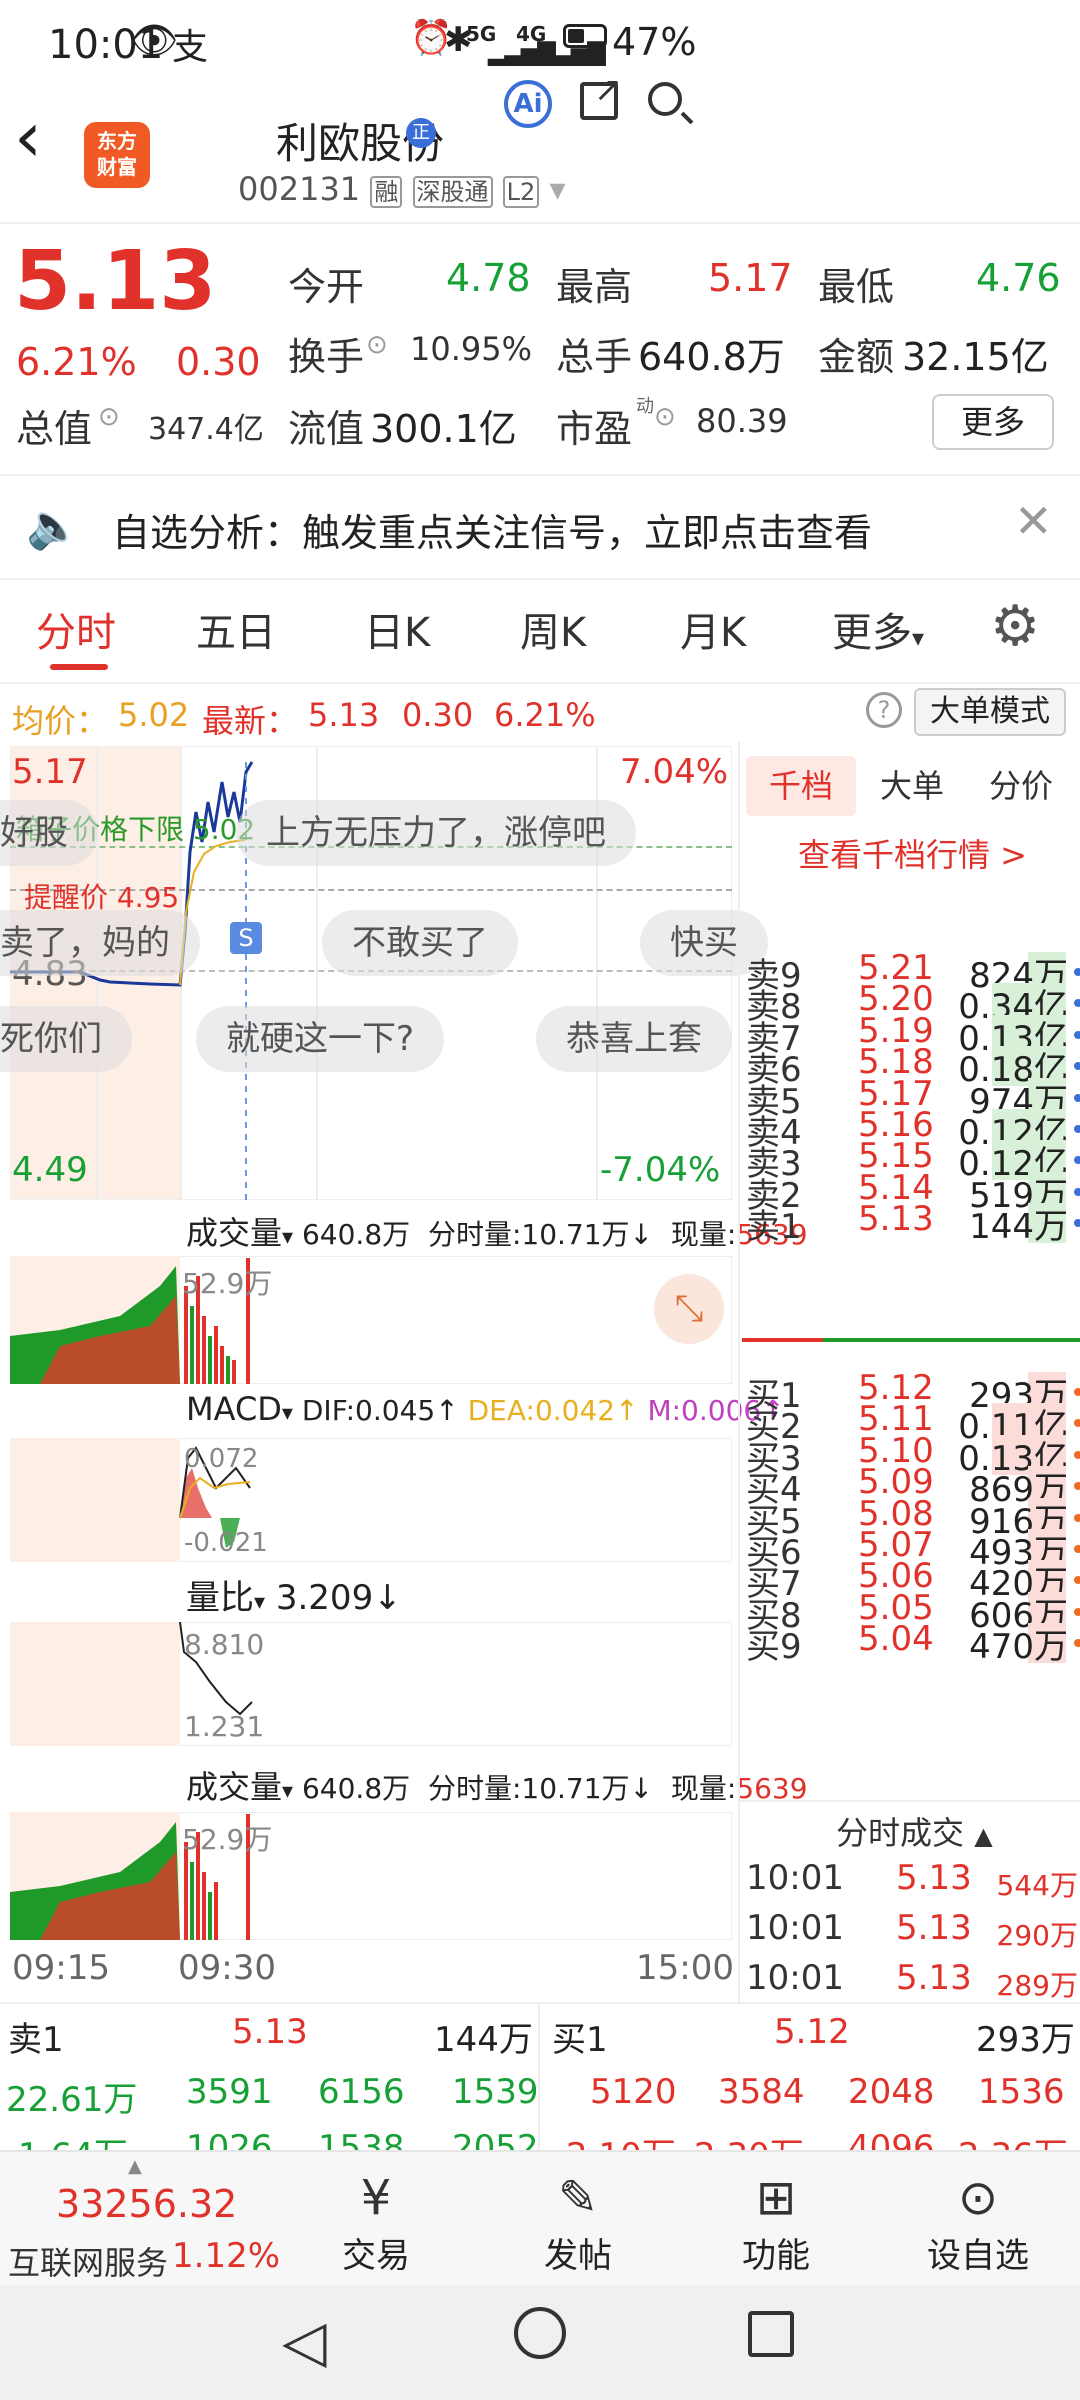 The image size is (1080, 2400). Describe the element at coordinates (234, 1409) in the screenshot. I see `indicator-name: MACD` at that location.